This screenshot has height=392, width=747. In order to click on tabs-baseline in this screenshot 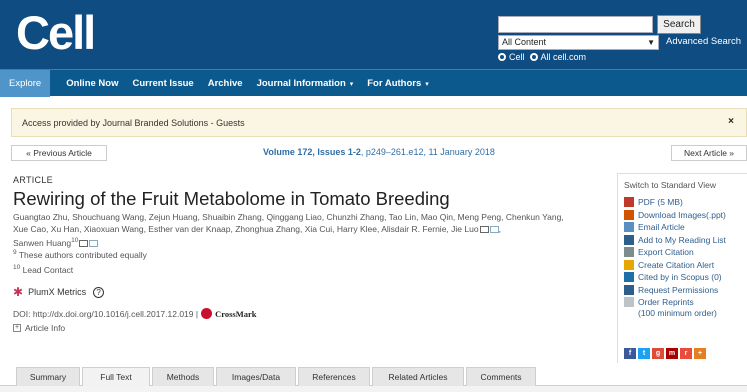, I will do `click(373, 388)`.